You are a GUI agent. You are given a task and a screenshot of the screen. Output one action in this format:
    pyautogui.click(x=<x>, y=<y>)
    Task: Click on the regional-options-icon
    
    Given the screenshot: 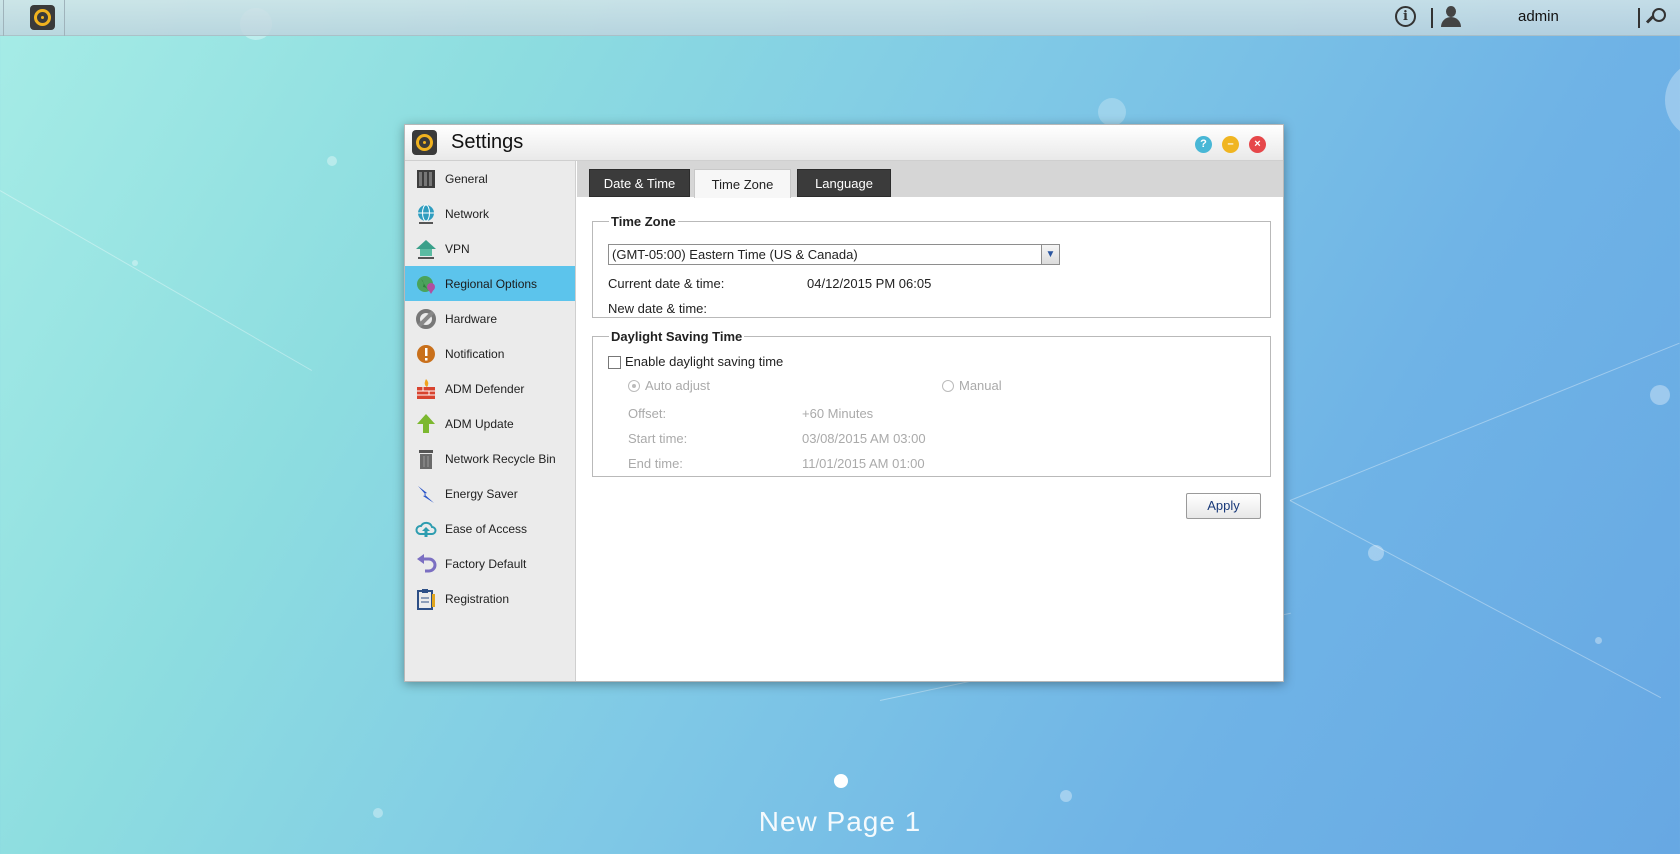 What is the action you would take?
    pyautogui.click(x=426, y=284)
    